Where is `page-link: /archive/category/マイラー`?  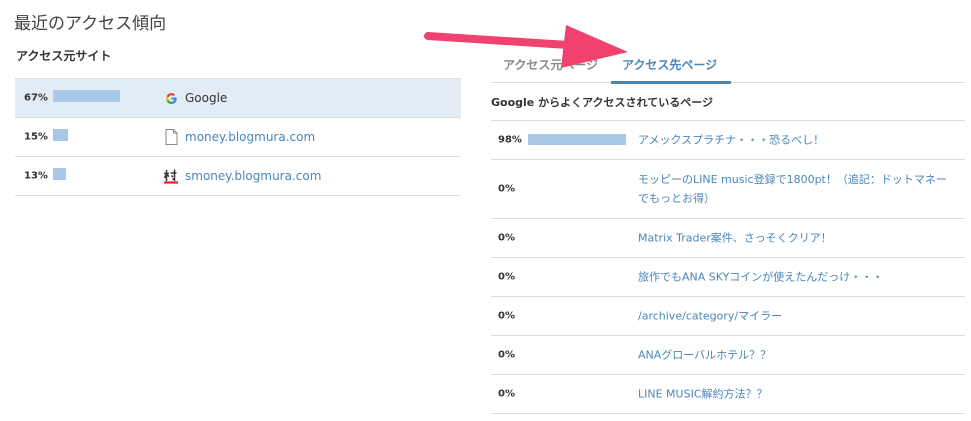 page-link: /archive/category/マイラー is located at coordinates (710, 316).